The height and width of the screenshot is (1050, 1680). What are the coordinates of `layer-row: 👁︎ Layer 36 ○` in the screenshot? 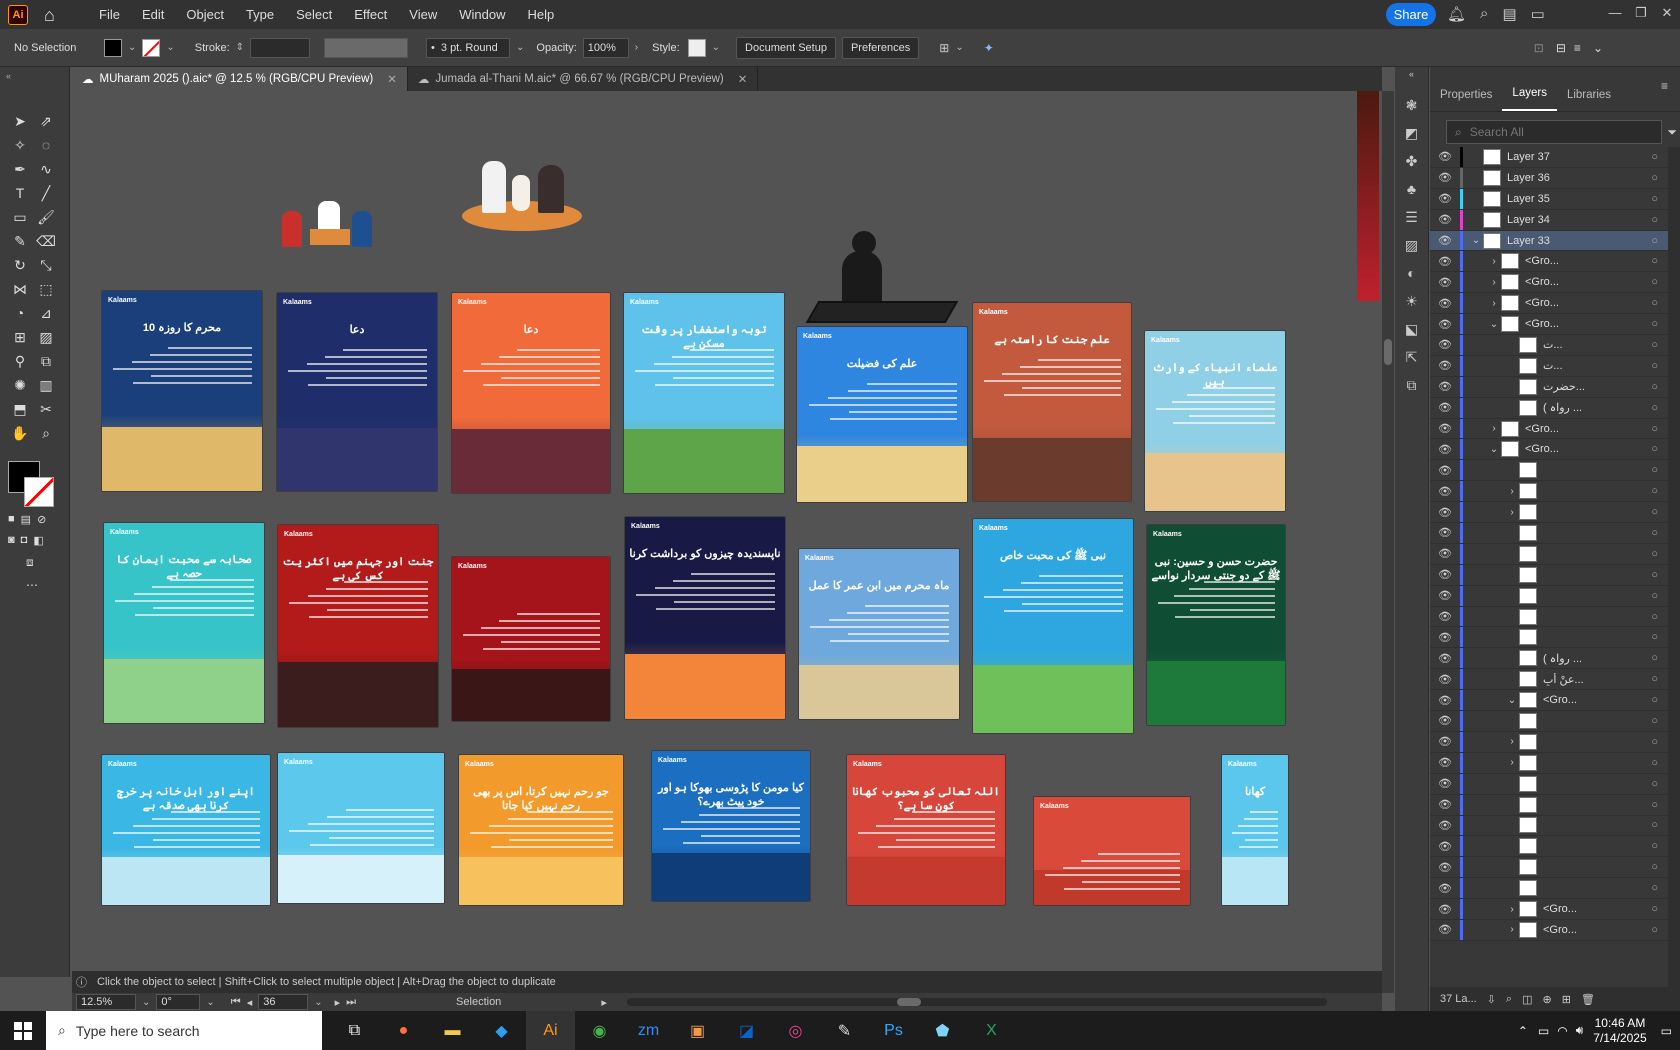 It's located at (1549, 178).